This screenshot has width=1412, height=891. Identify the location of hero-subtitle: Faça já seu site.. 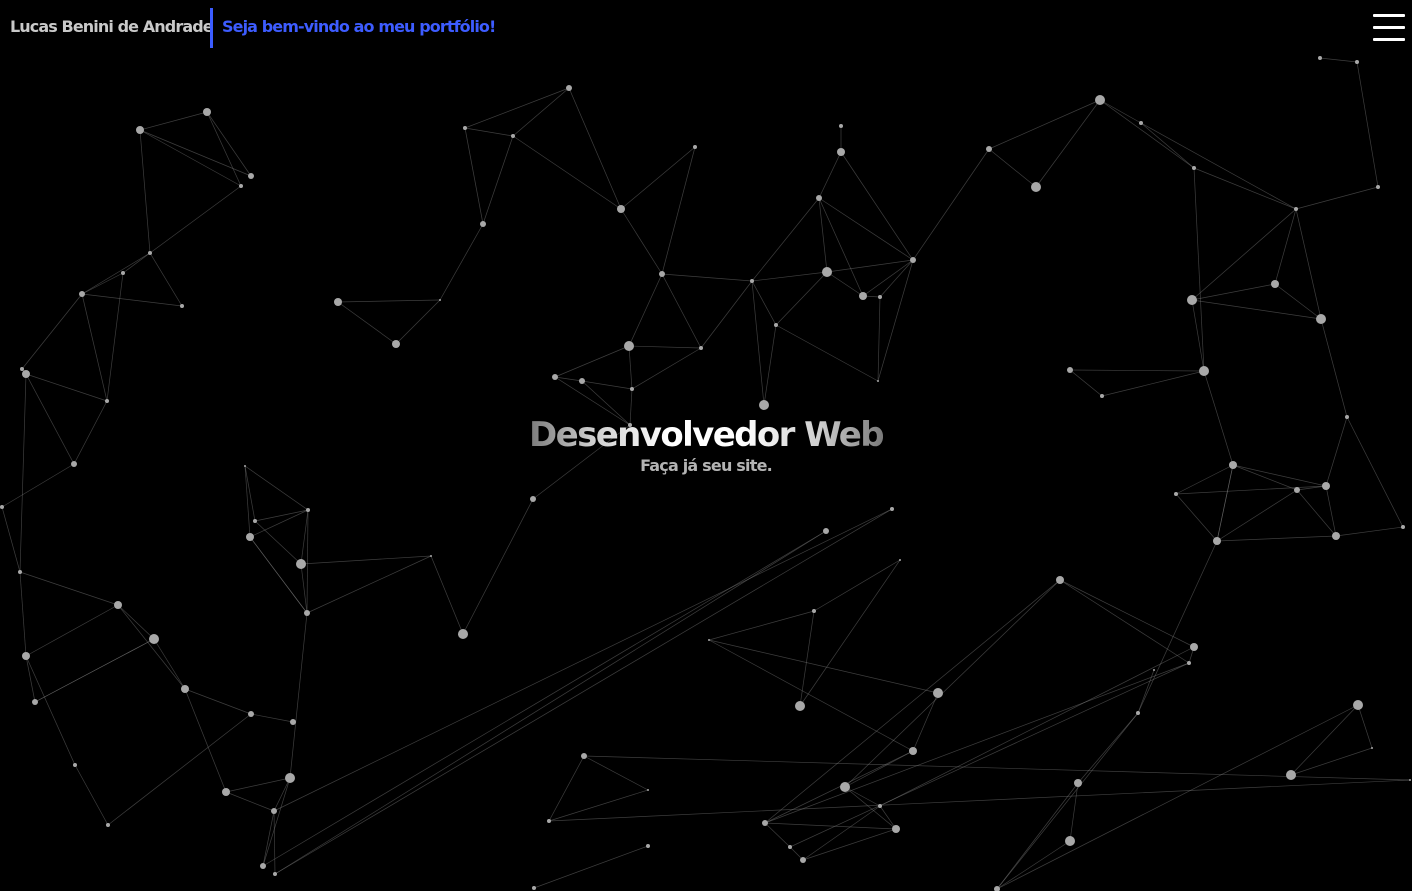
(706, 465).